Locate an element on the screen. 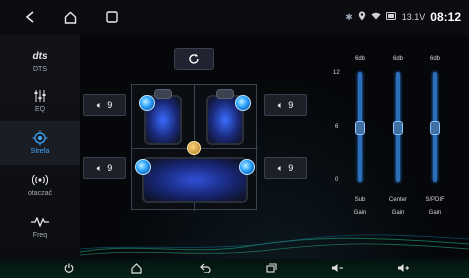 The width and height of the screenshot is (469, 278). rear-bench is located at coordinates (195, 180).